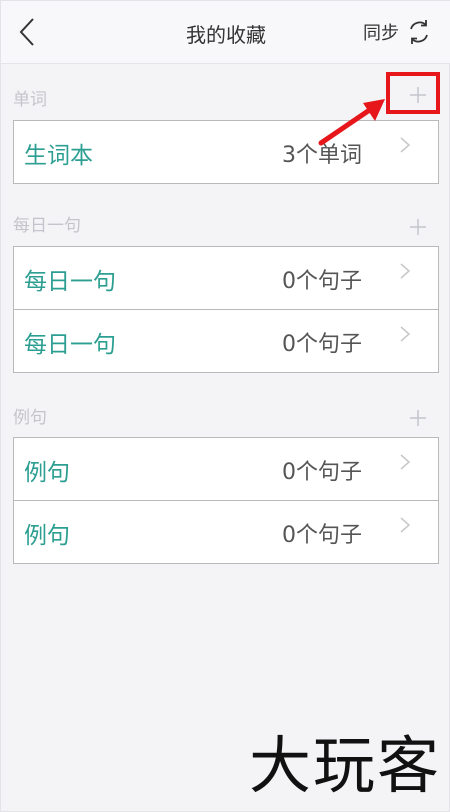 The height and width of the screenshot is (812, 450). Describe the element at coordinates (30, 100) in the screenshot. I see `section-title: 单词` at that location.